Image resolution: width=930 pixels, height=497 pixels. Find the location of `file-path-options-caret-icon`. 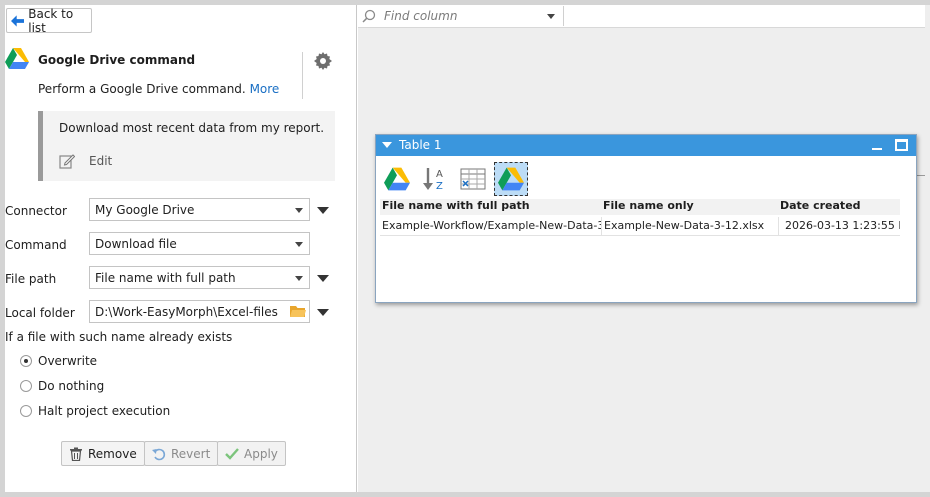

file-path-options-caret-icon is located at coordinates (323, 278).